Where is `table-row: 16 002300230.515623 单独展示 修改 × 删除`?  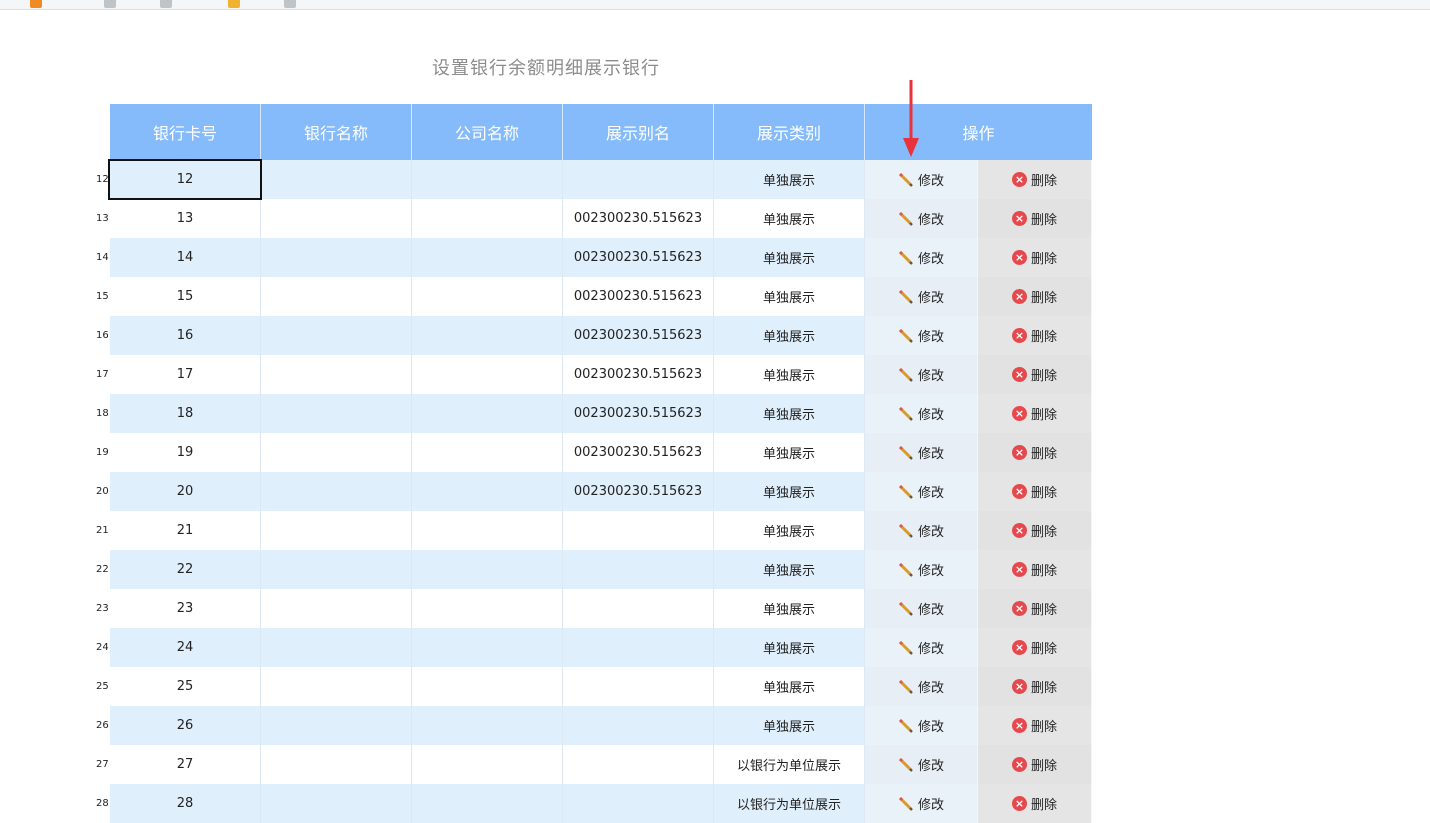
table-row: 16 002300230.515623 单独展示 修改 × 删除 is located at coordinates (601, 335).